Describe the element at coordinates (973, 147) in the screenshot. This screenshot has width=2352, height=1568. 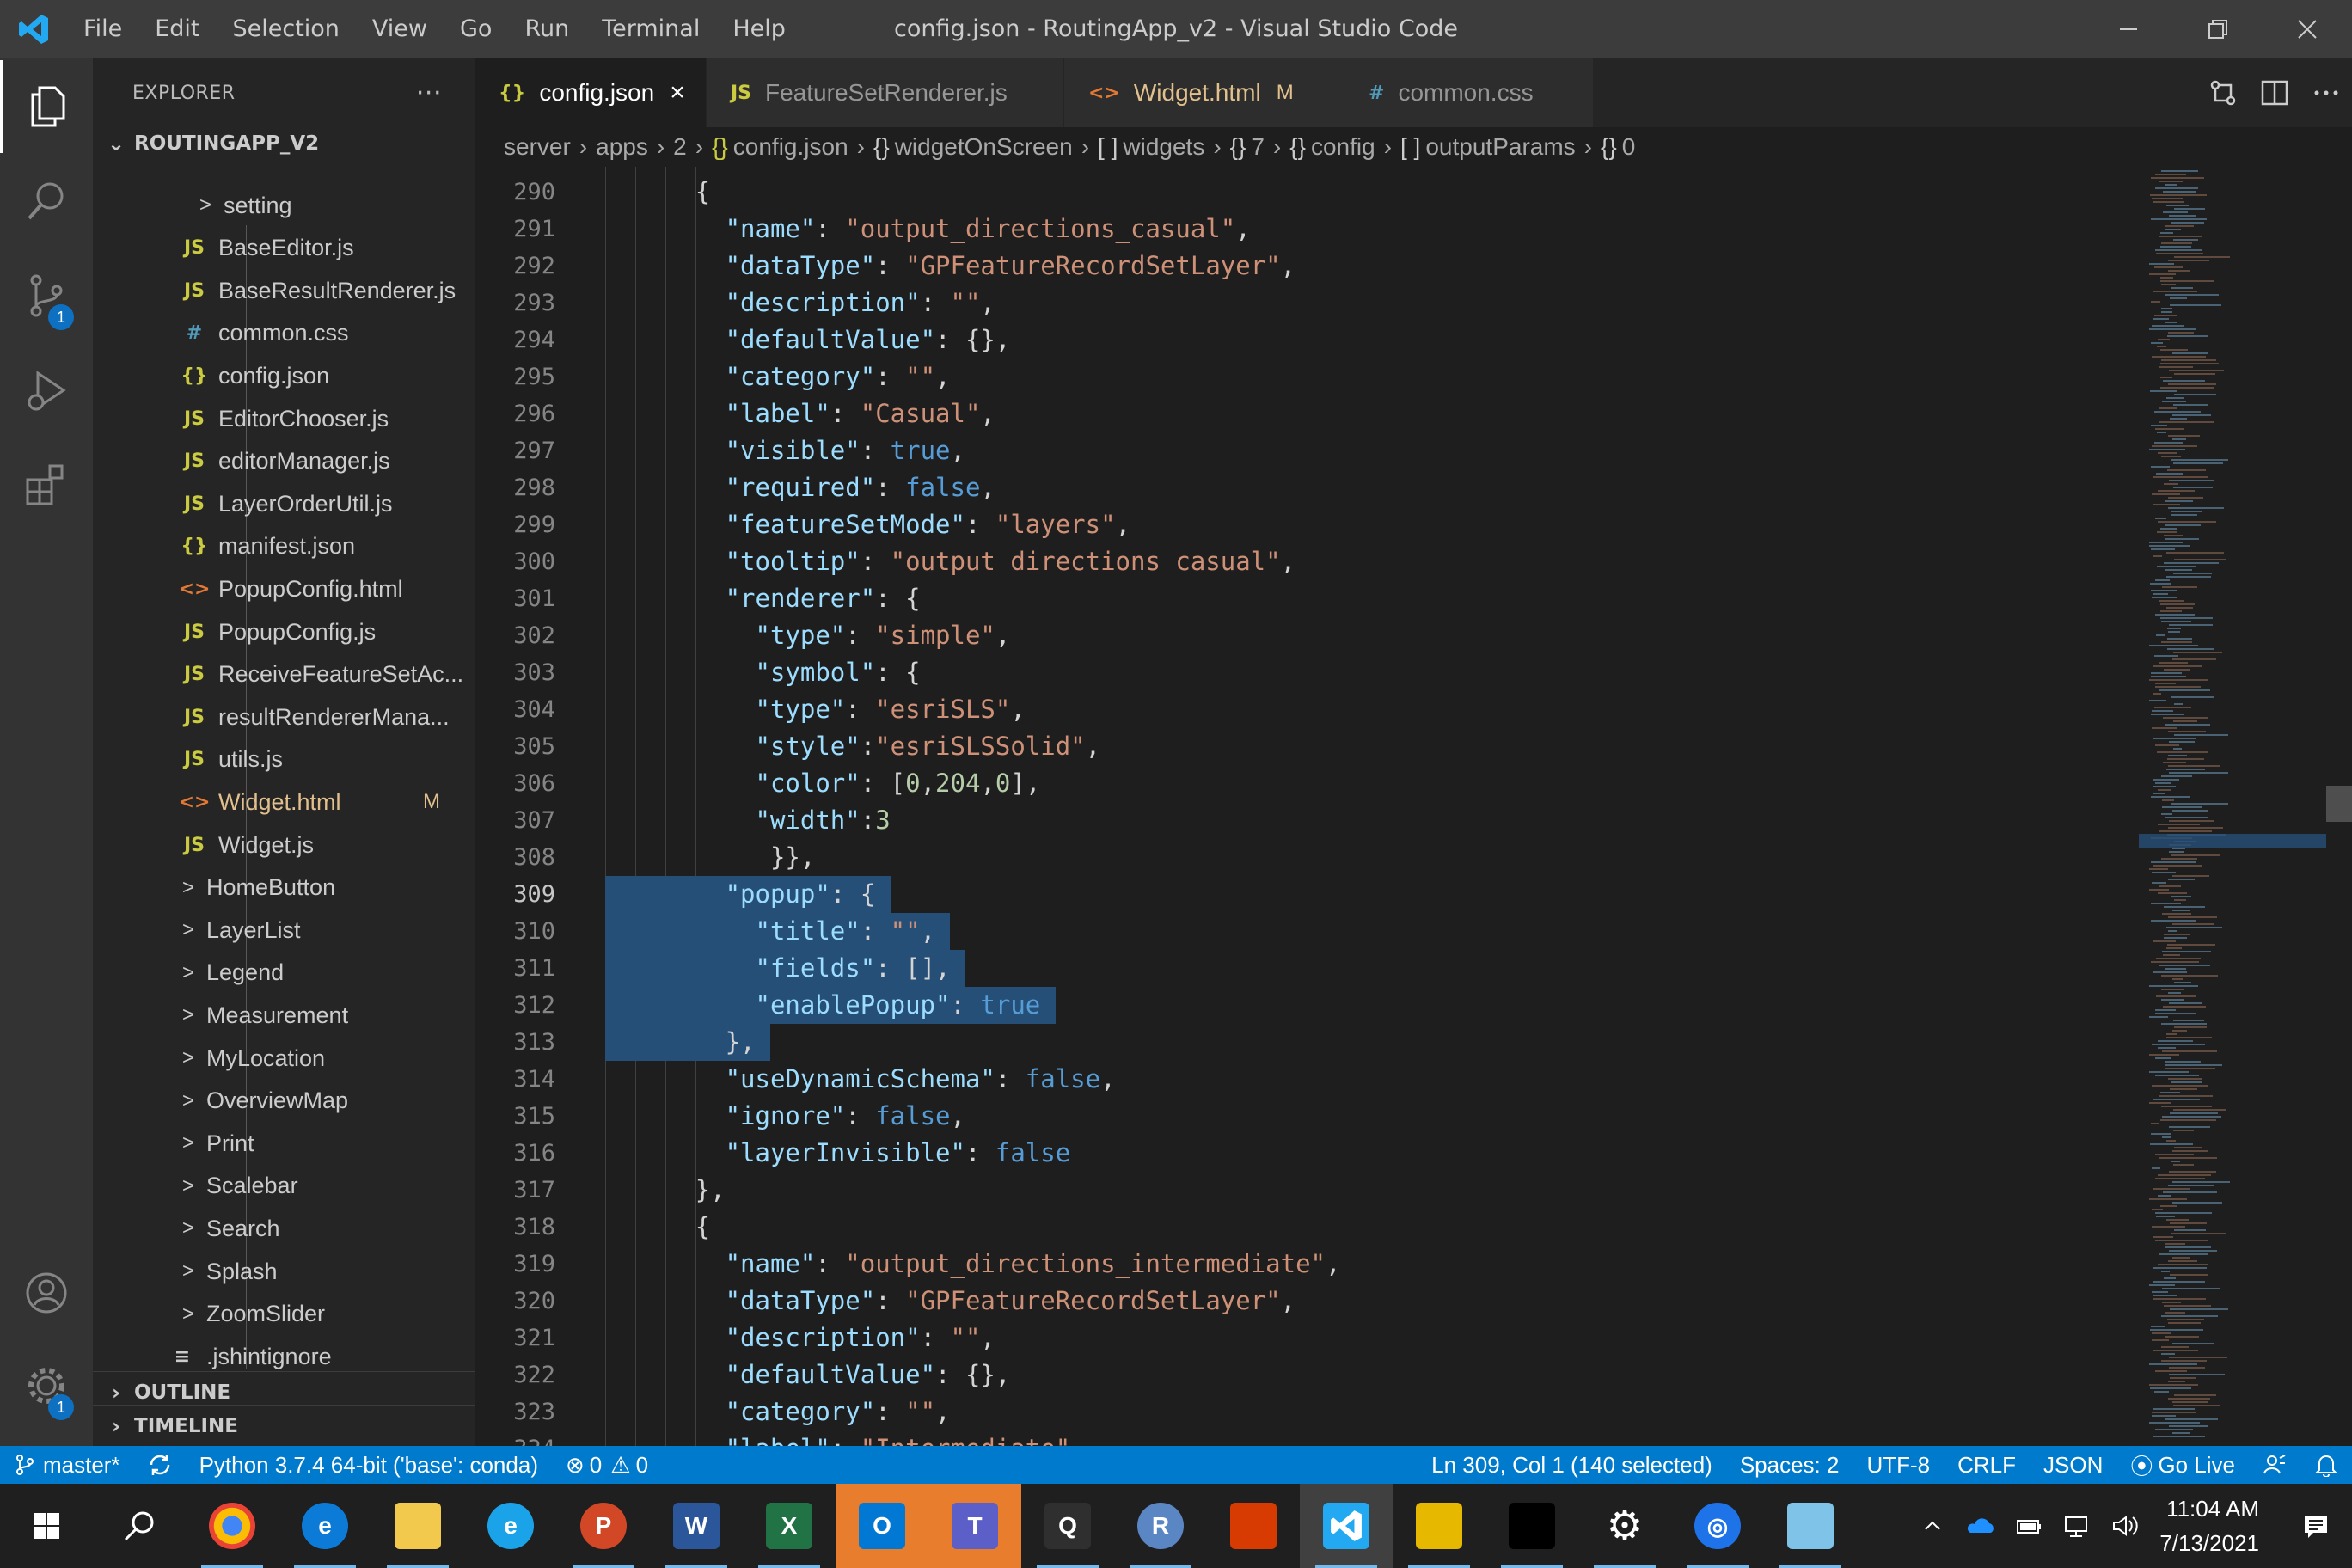
I see `breadcrumb-item: {} widgetOnScreen` at that location.